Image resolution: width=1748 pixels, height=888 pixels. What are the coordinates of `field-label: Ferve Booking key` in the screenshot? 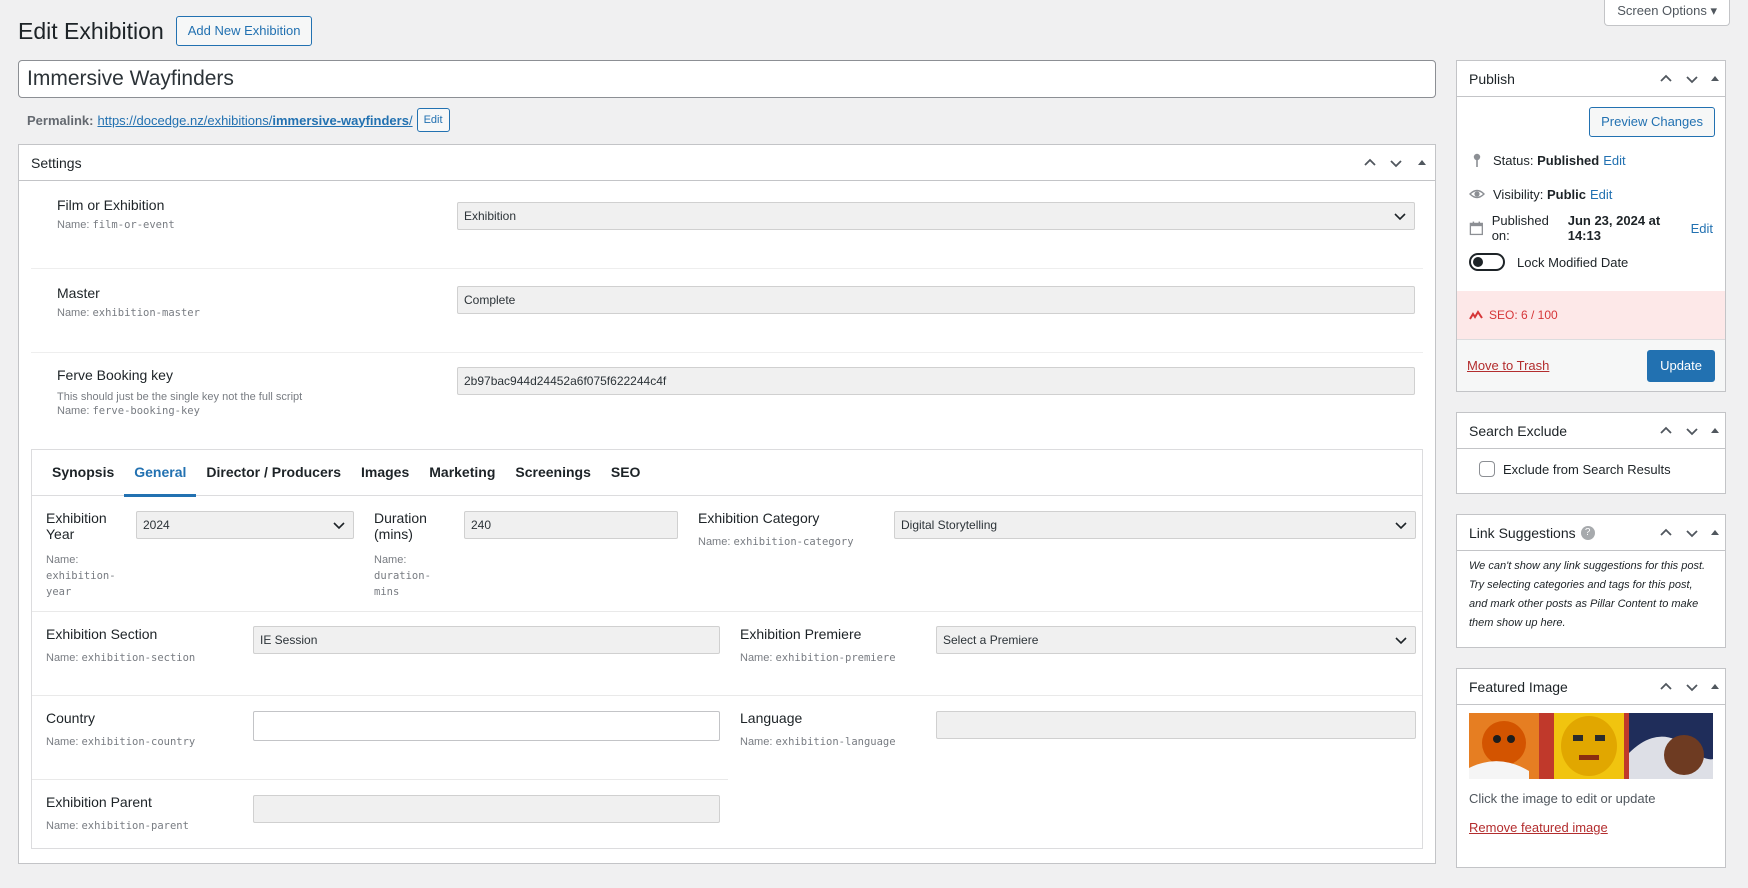 It's located at (115, 375).